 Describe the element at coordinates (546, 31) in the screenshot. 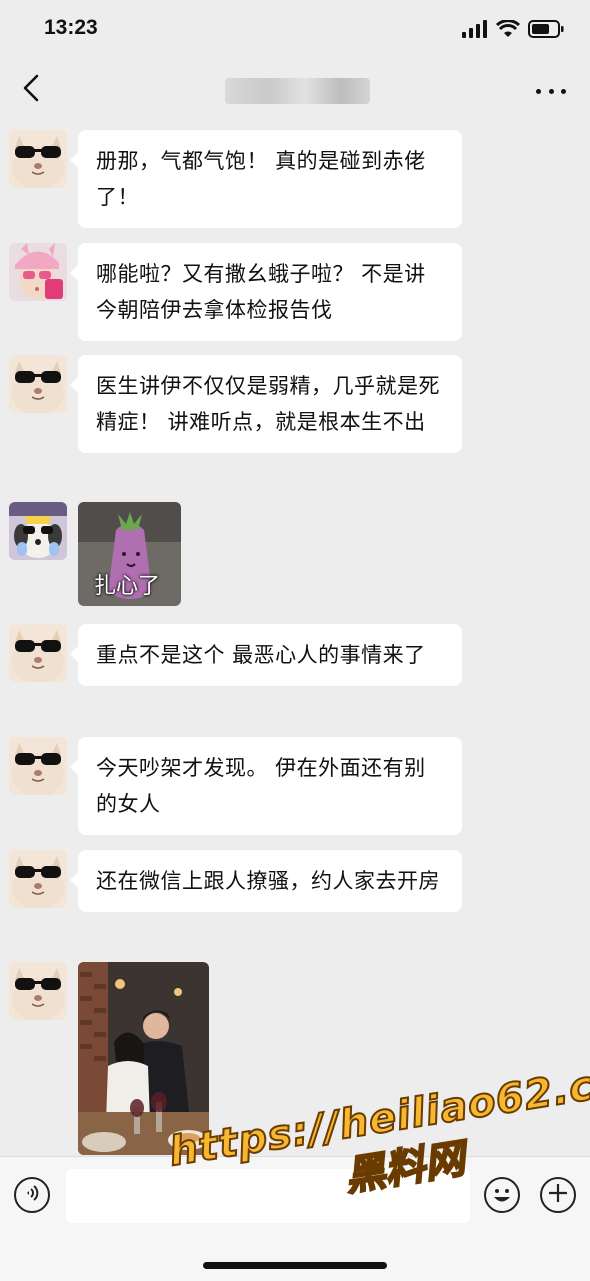

I see `battery-icon` at that location.